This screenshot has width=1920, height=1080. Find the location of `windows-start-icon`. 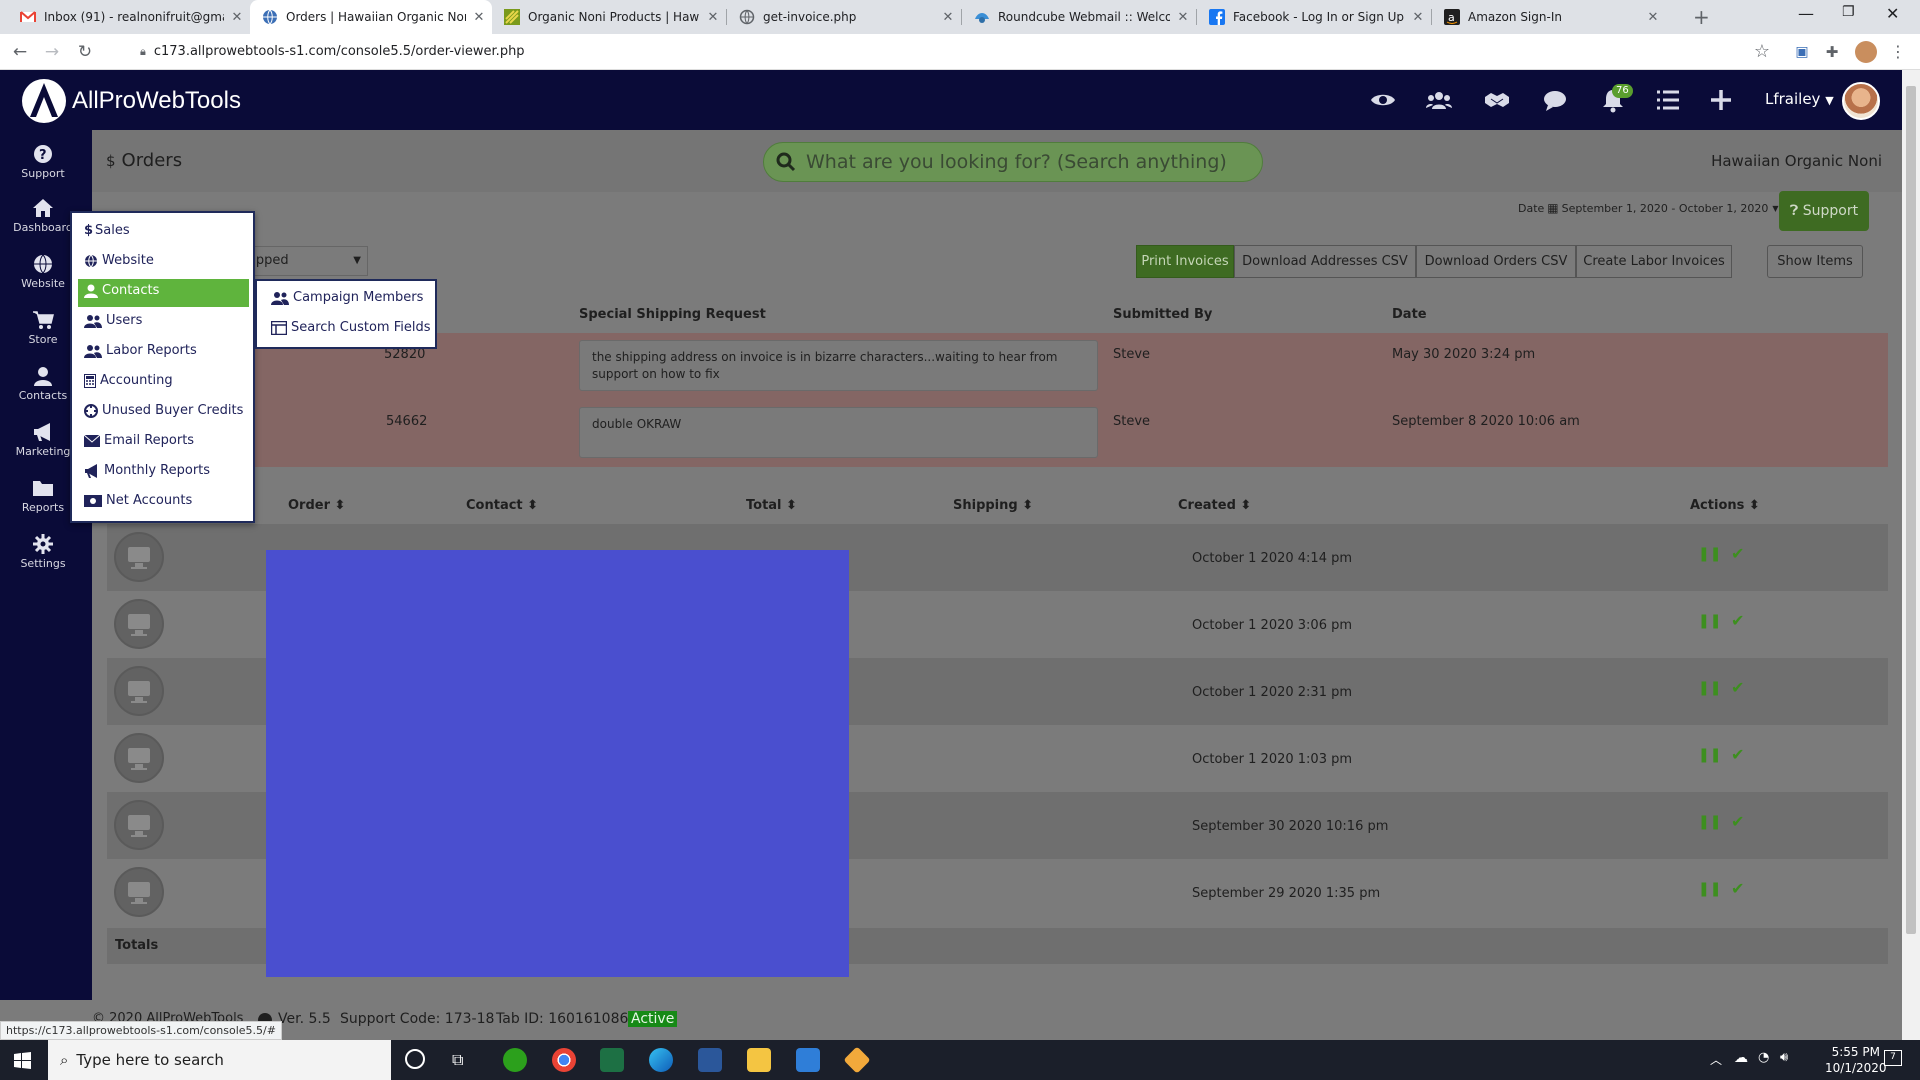

windows-start-icon is located at coordinates (22, 1060).